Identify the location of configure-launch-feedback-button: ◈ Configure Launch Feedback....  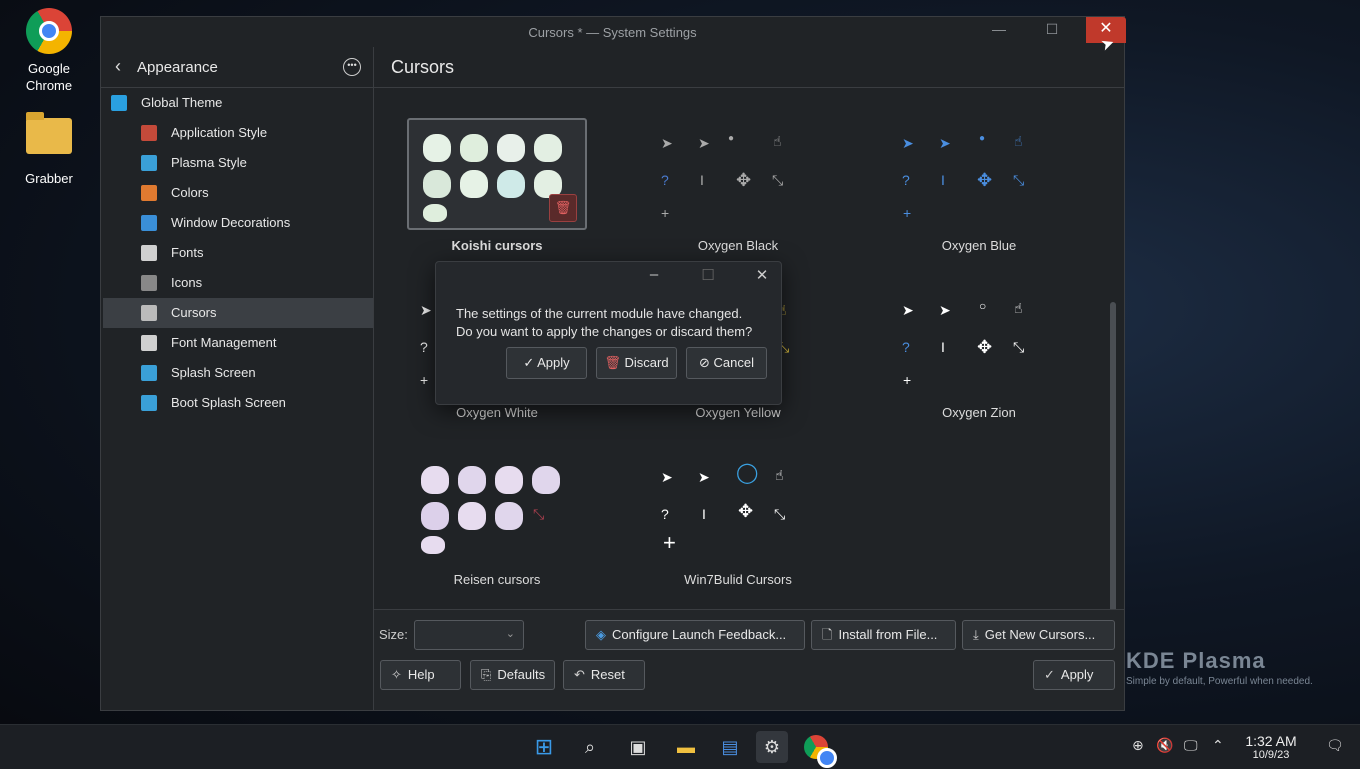
(695, 635).